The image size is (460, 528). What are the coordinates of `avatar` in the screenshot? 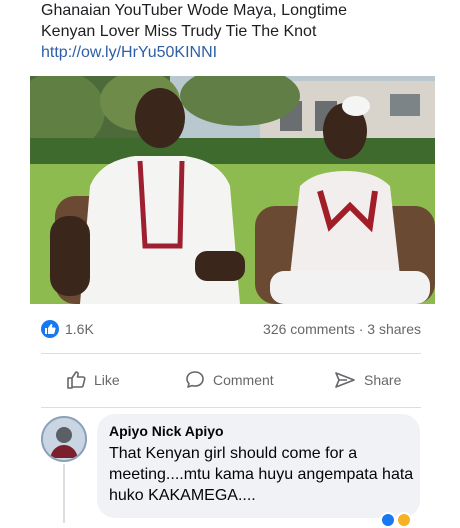 It's located at (64, 439).